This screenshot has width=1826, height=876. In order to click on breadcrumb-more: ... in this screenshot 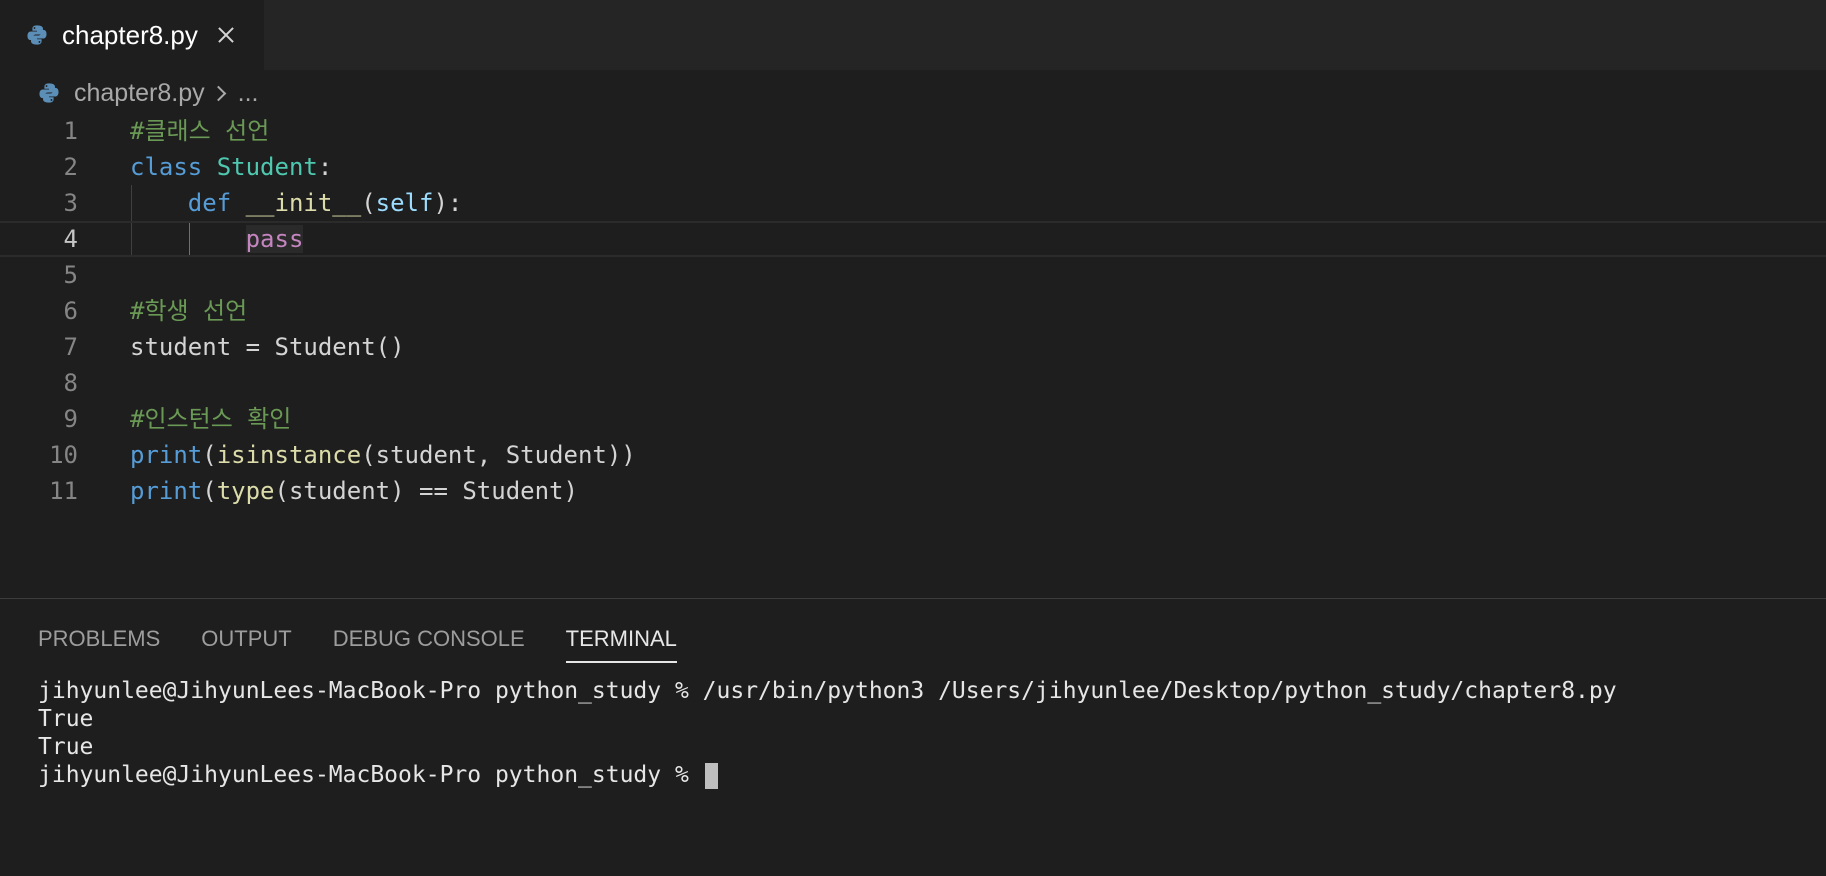, I will do `click(248, 93)`.